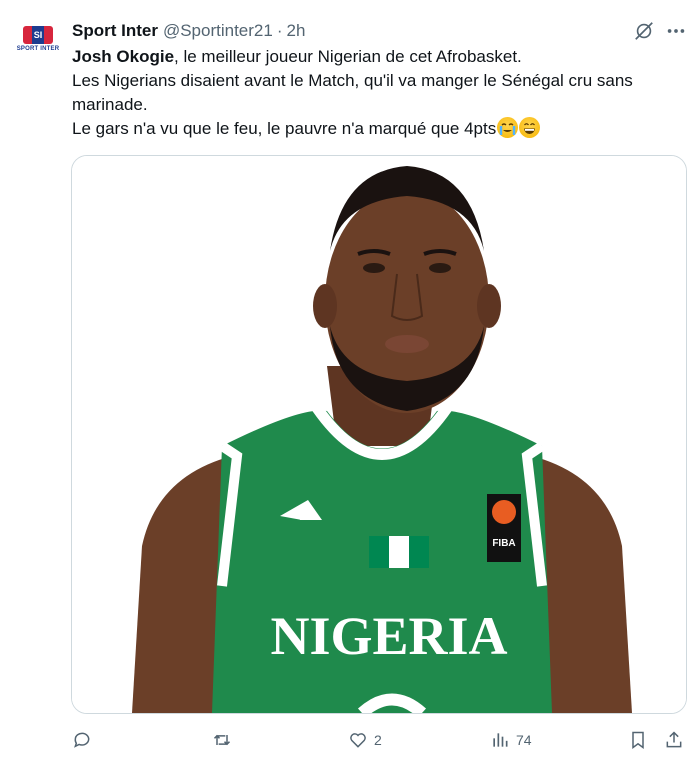 Image resolution: width=700 pixels, height=760 pixels. What do you see at coordinates (500, 740) in the screenshot?
I see `views-chart-icon` at bounding box center [500, 740].